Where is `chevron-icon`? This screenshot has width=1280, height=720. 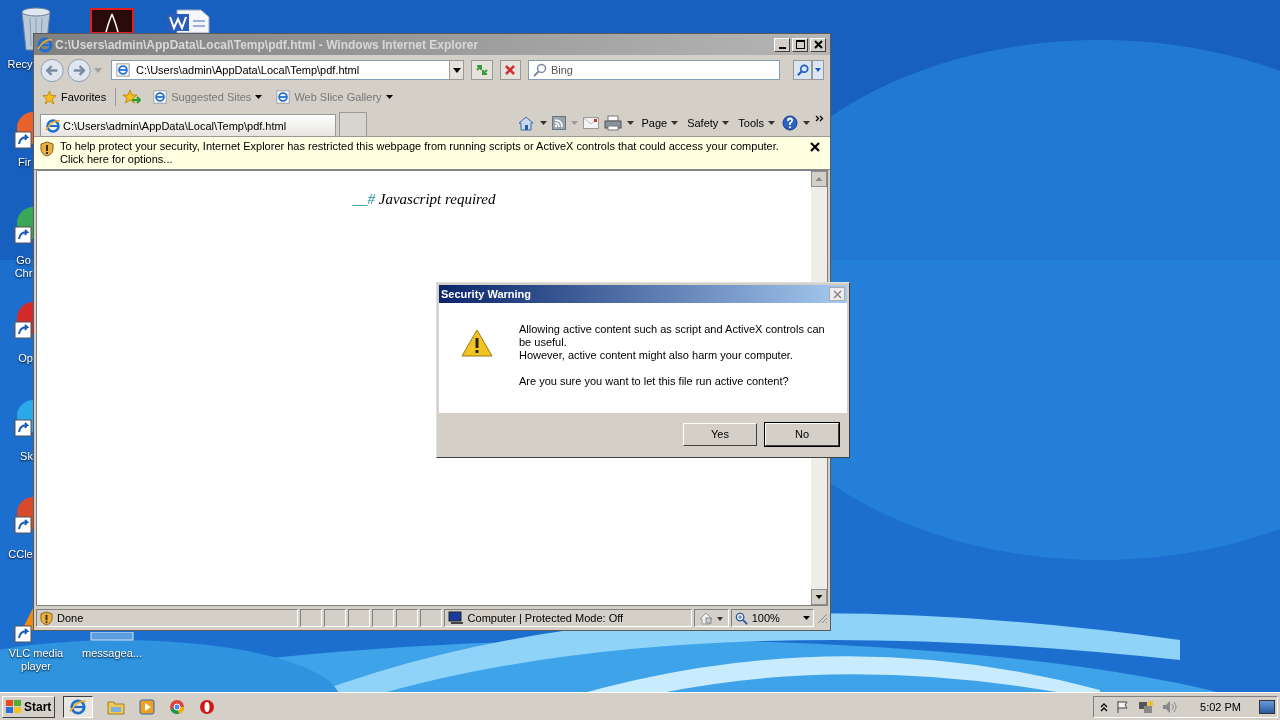
chevron-icon is located at coordinates (819, 118).